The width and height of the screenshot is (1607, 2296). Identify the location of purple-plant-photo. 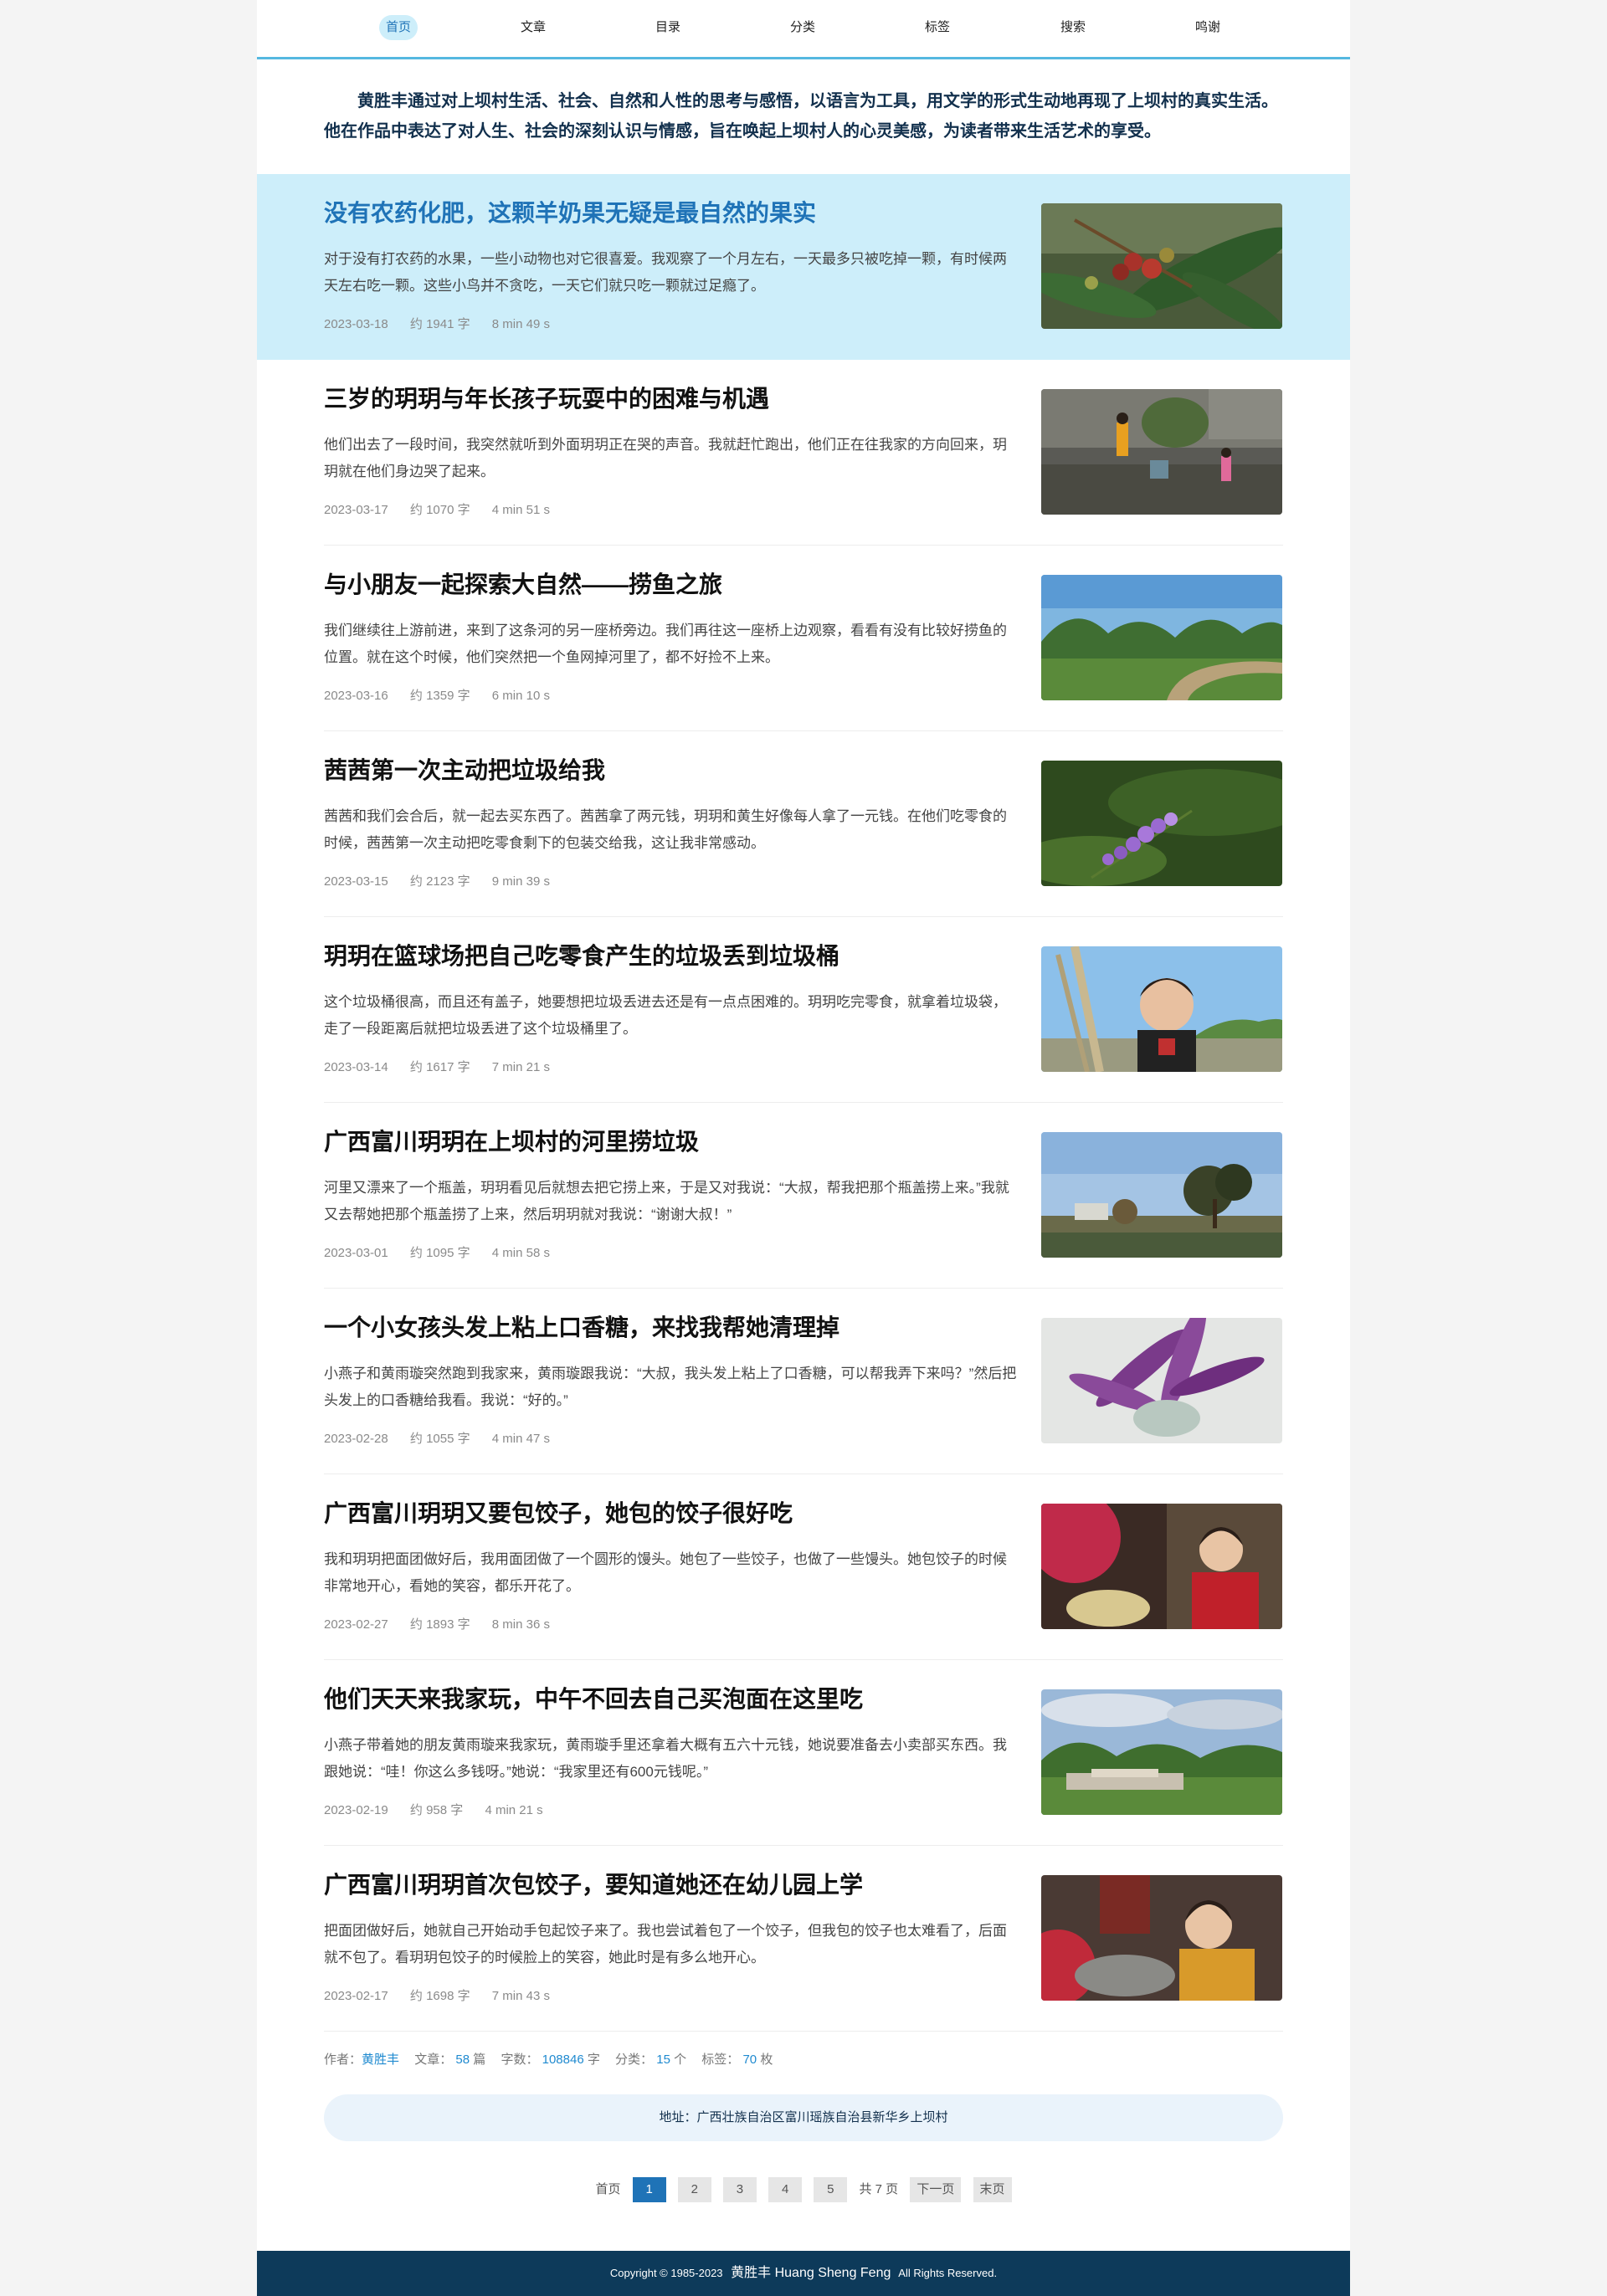
(1161, 1380).